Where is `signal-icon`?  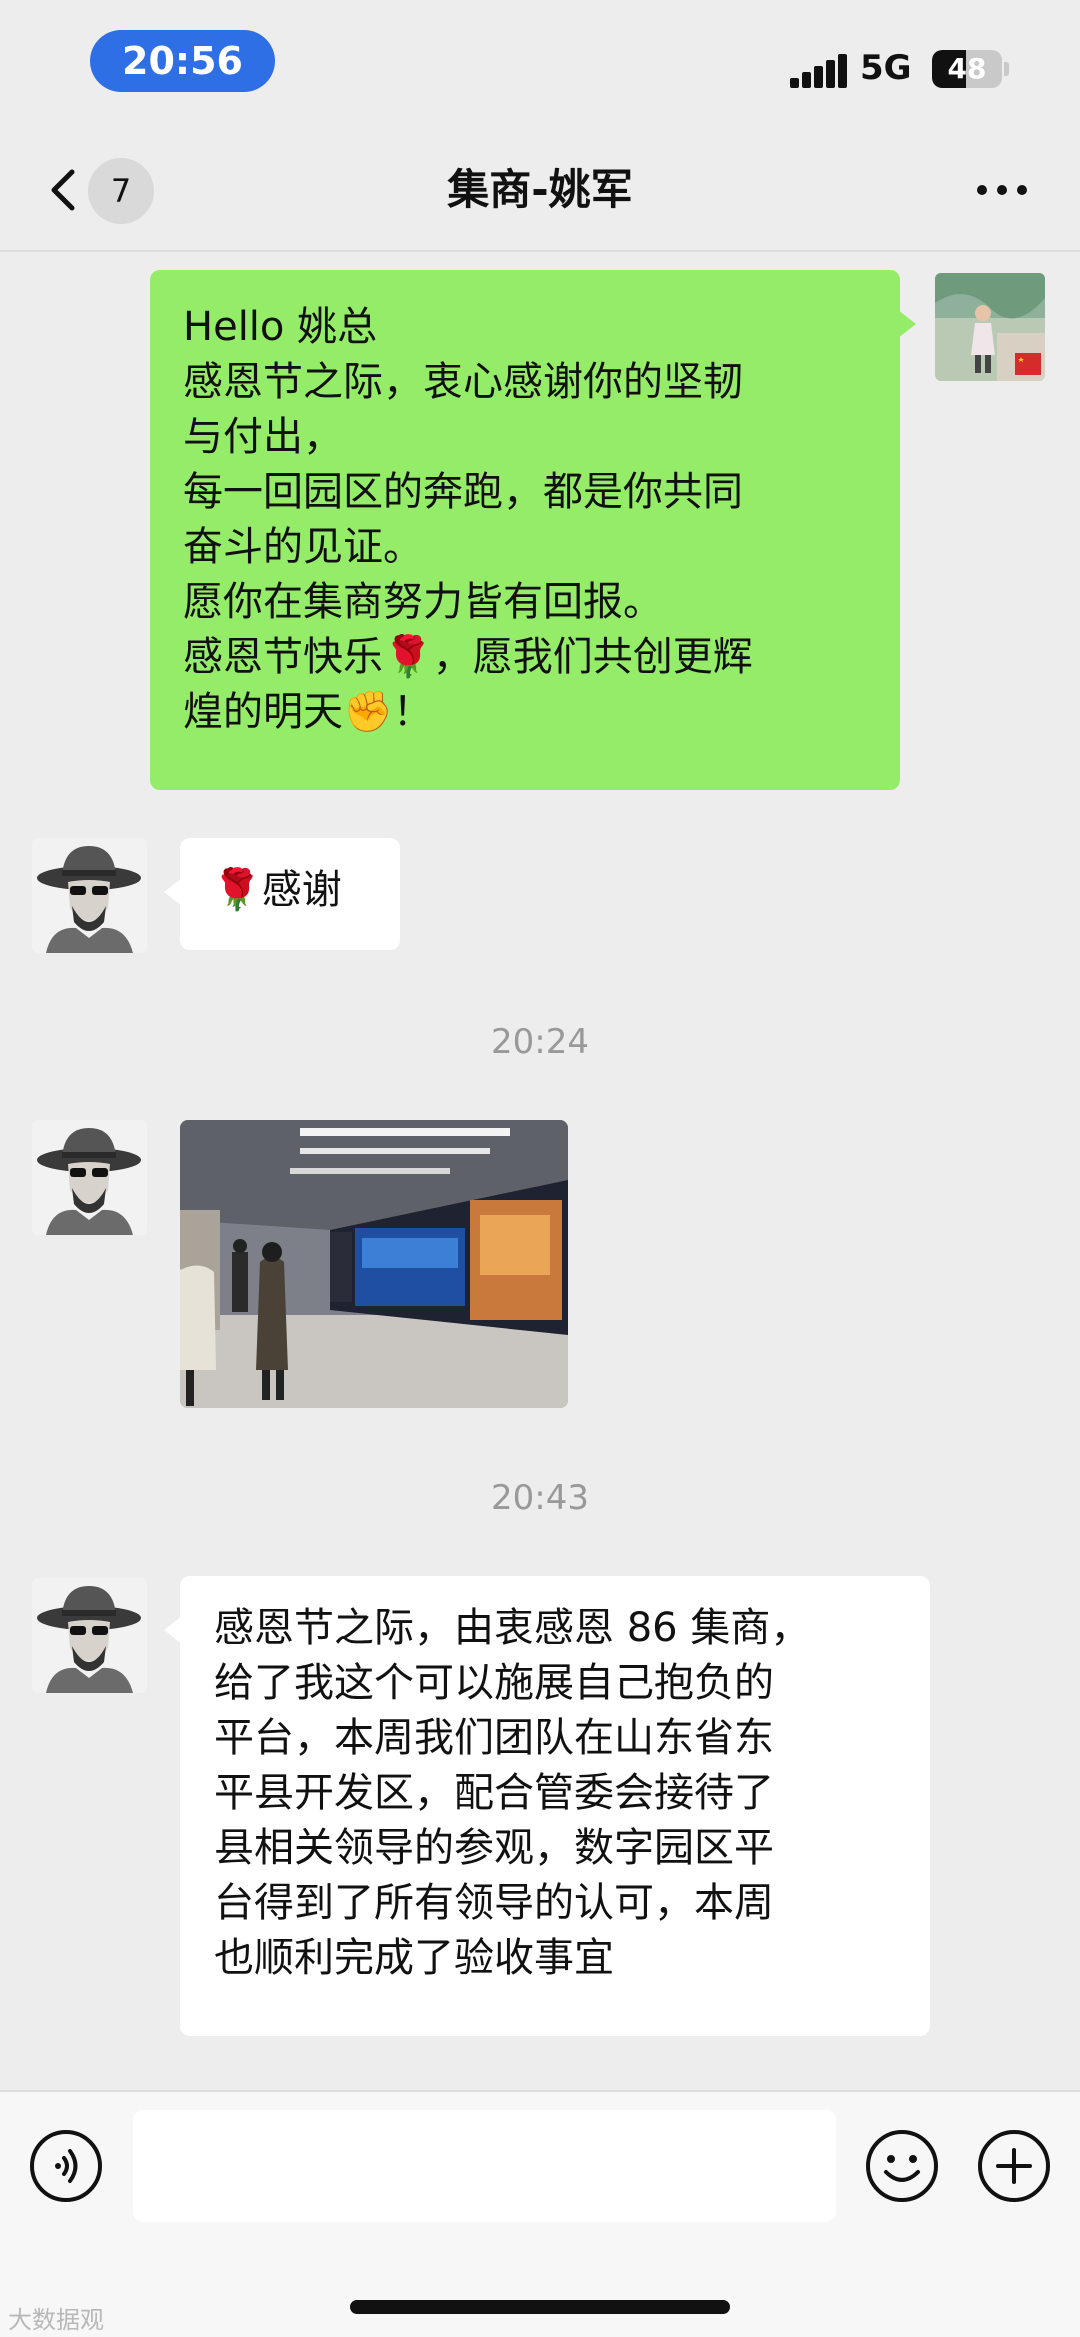
signal-icon is located at coordinates (818, 70).